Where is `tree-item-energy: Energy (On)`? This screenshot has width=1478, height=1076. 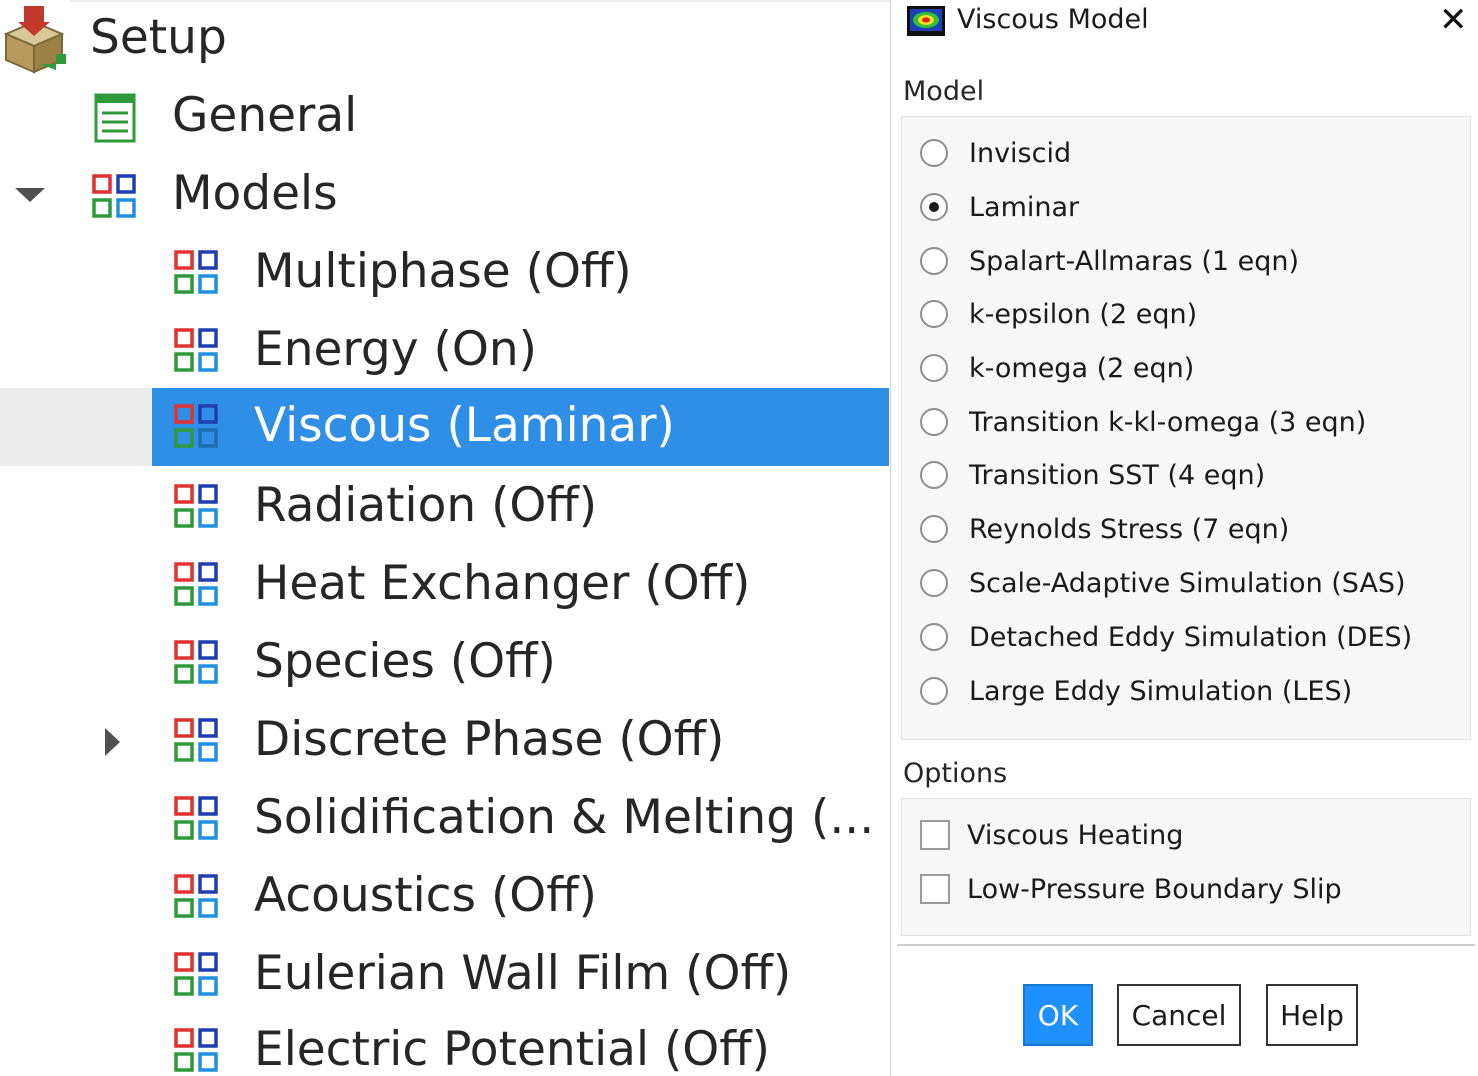
tree-item-energy: Energy (On) is located at coordinates (445, 353).